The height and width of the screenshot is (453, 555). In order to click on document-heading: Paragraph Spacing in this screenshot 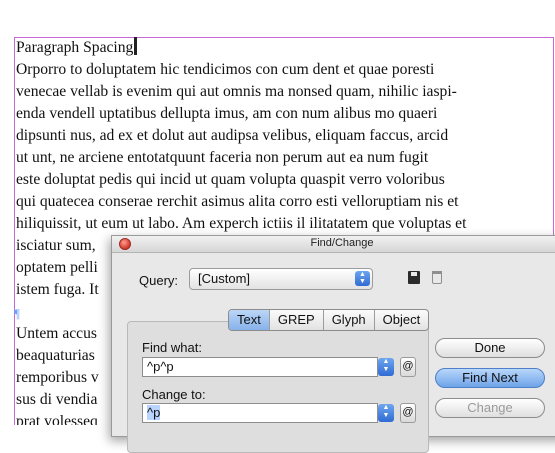, I will do `click(285, 48)`.